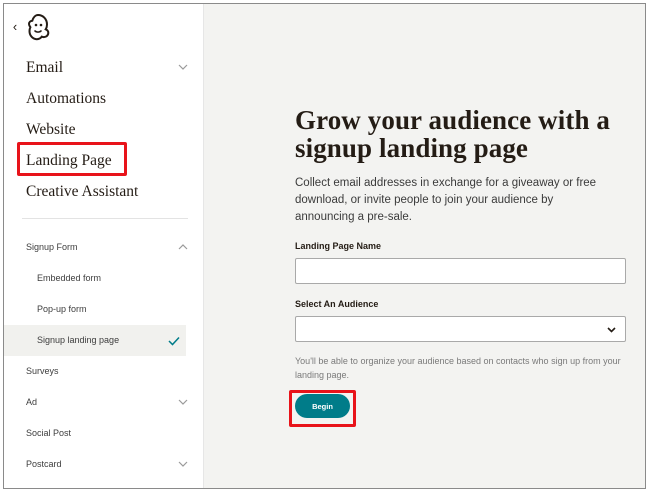  I want to click on sub-item-label: Signup Form, so click(52, 247).